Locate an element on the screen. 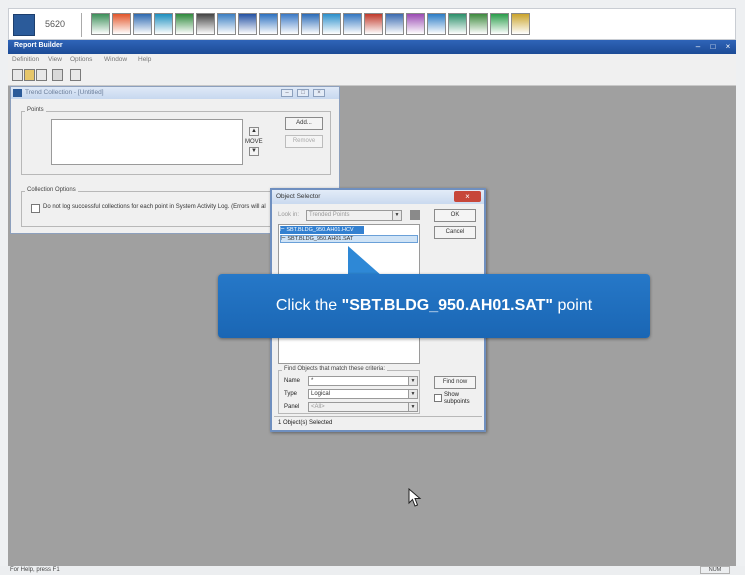 The image size is (745, 575). type-label: Type is located at coordinates (291, 394).